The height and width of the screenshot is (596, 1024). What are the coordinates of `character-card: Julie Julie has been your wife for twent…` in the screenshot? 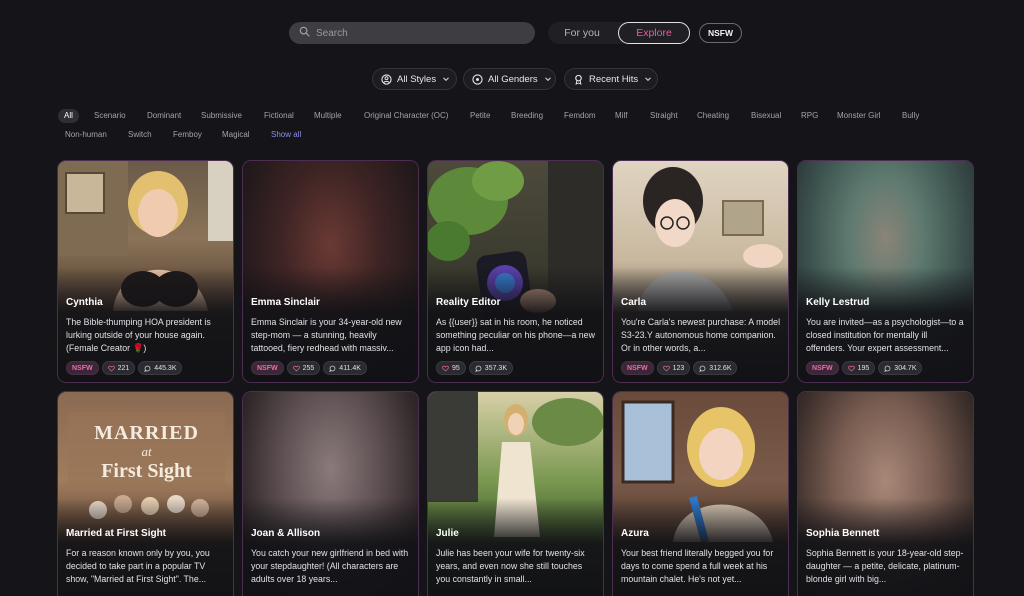 It's located at (515, 493).